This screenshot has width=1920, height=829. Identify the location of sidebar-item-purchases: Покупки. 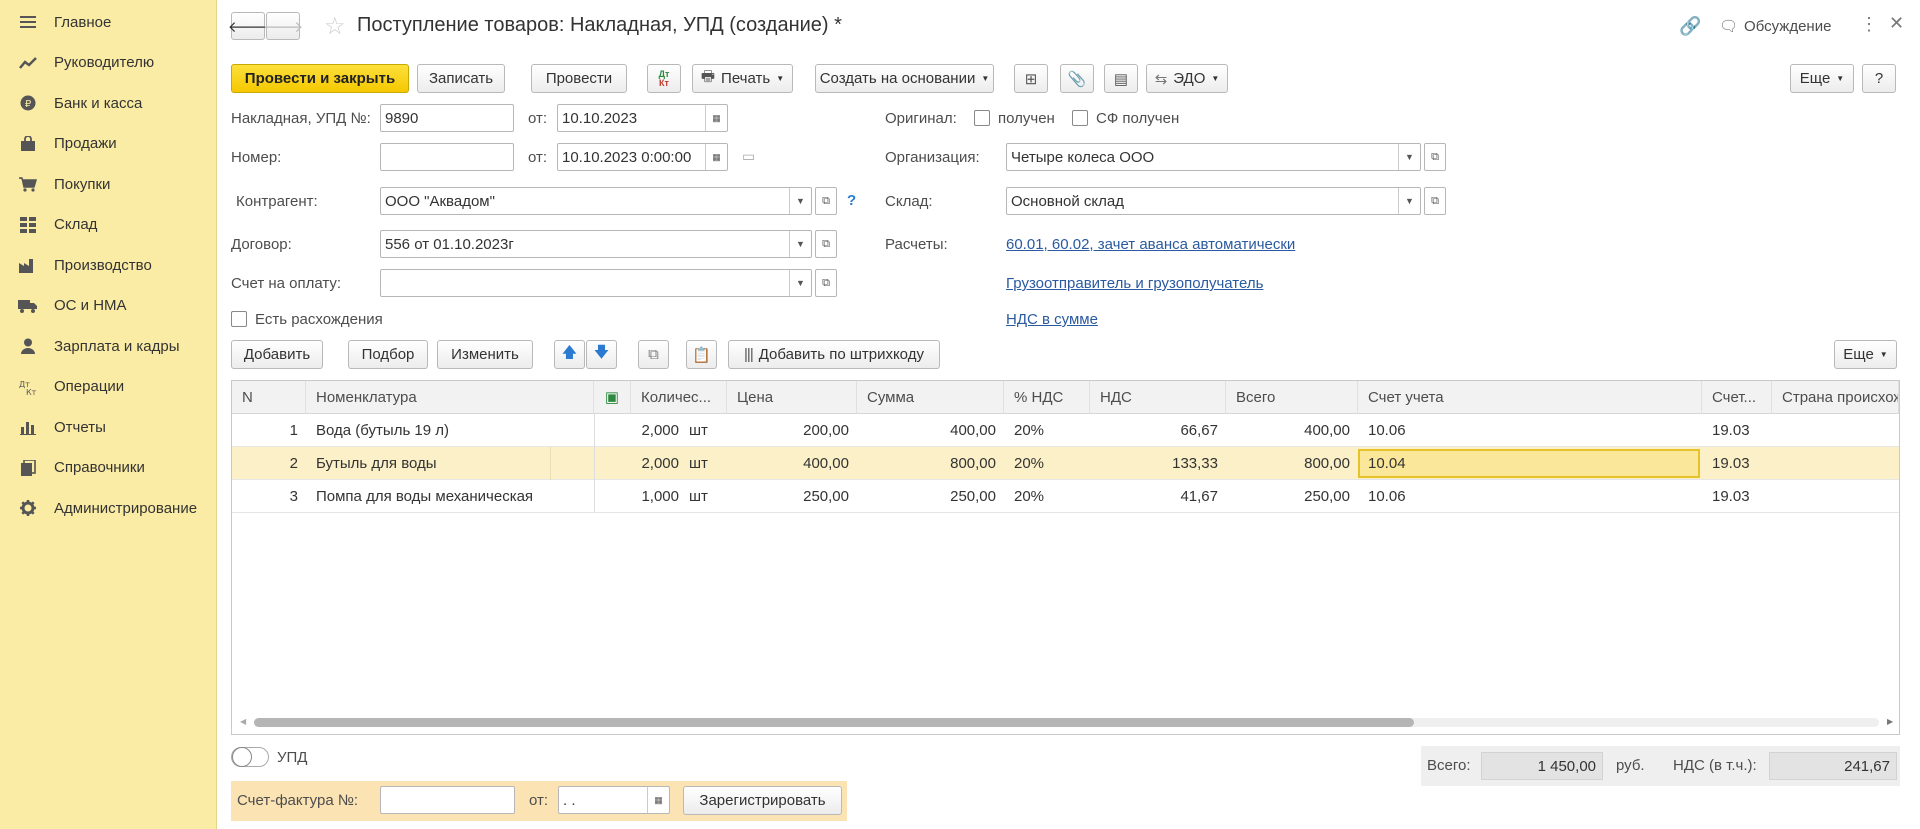
(108, 184).